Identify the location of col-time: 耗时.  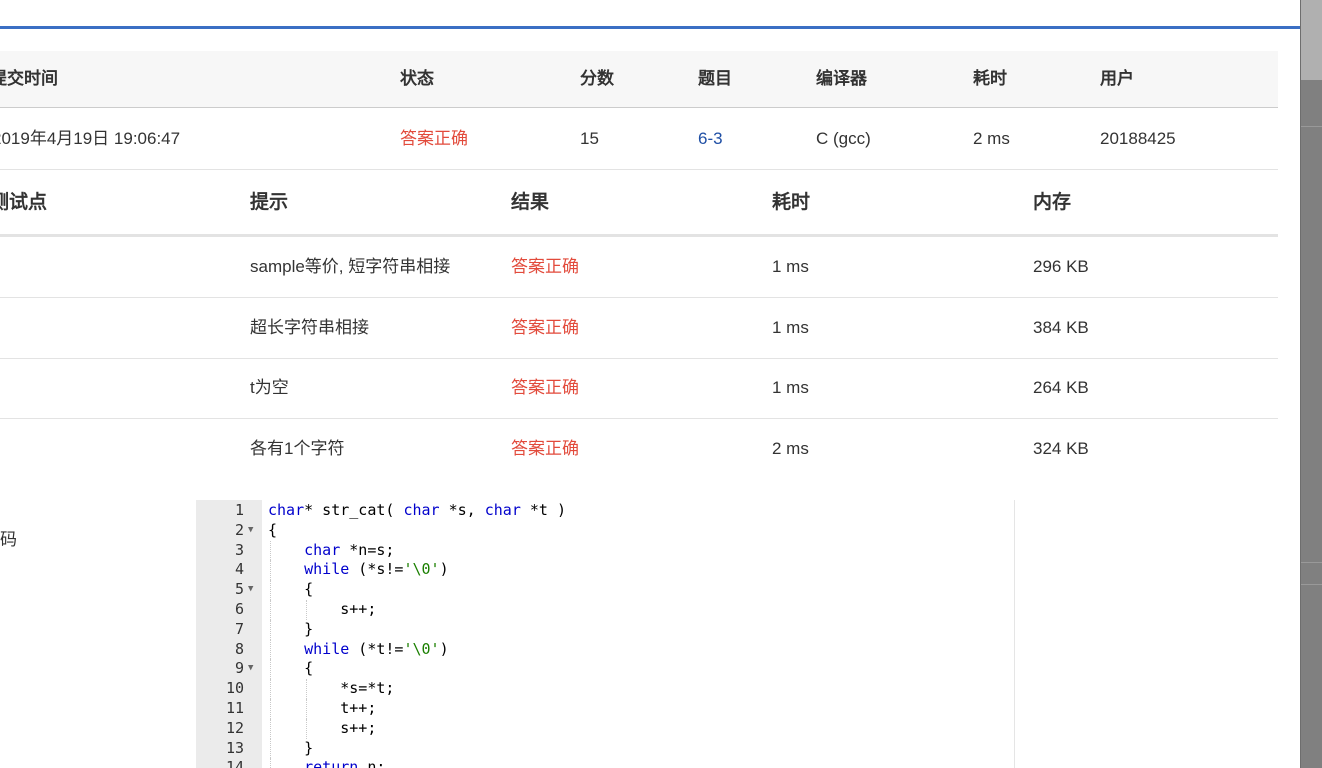
(791, 202).